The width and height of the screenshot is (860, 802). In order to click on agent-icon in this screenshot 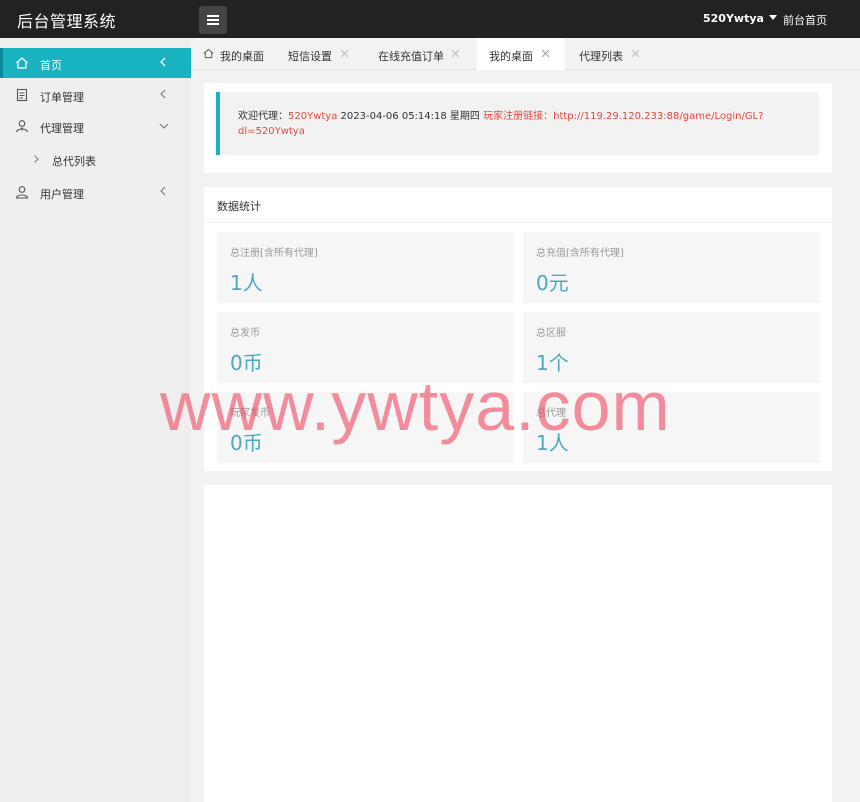, I will do `click(22, 126)`.